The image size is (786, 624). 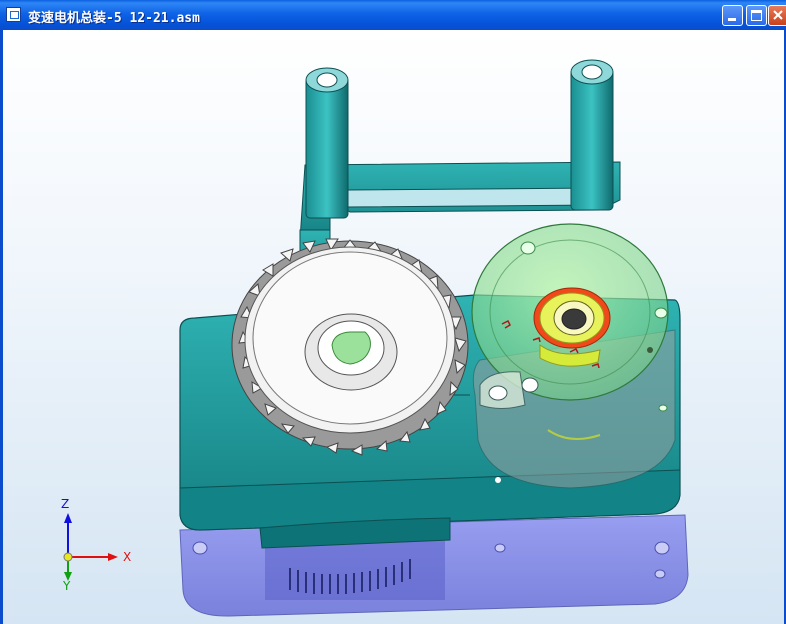 I want to click on coordinate-triad: Z X Y, so click(x=96, y=545).